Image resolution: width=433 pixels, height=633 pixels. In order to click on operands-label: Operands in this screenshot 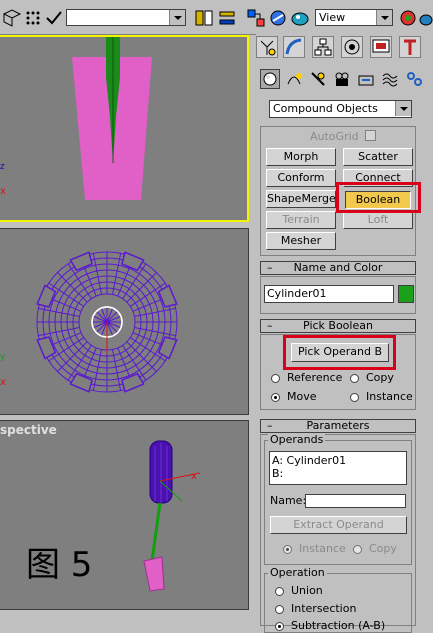, I will do `click(297, 439)`.